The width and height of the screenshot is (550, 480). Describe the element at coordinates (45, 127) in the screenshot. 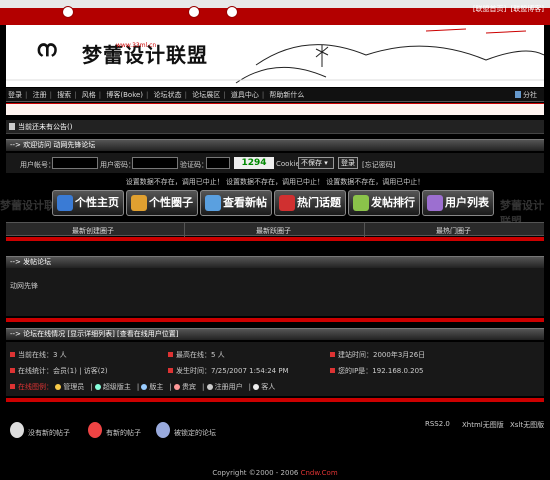

I see `announcement-text: 当前还未有公告()` at that location.